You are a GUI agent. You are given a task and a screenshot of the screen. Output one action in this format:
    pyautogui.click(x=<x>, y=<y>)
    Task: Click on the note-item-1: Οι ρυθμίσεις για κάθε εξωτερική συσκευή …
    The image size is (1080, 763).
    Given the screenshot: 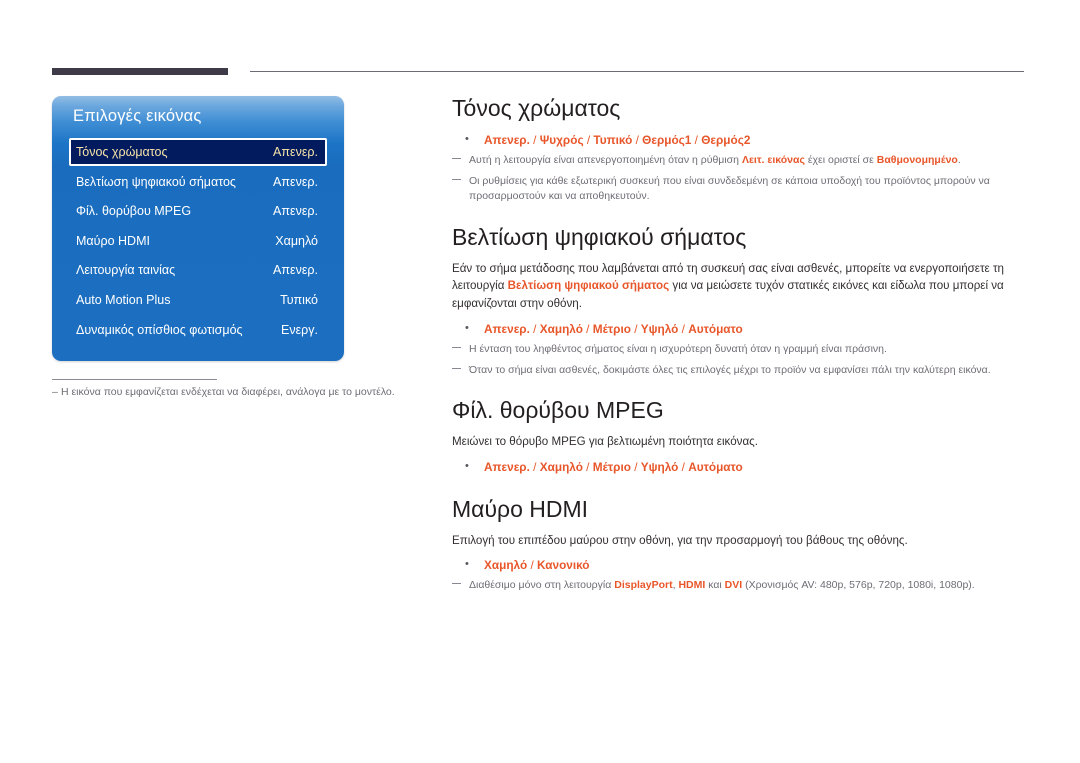 What is the action you would take?
    pyautogui.click(x=738, y=190)
    